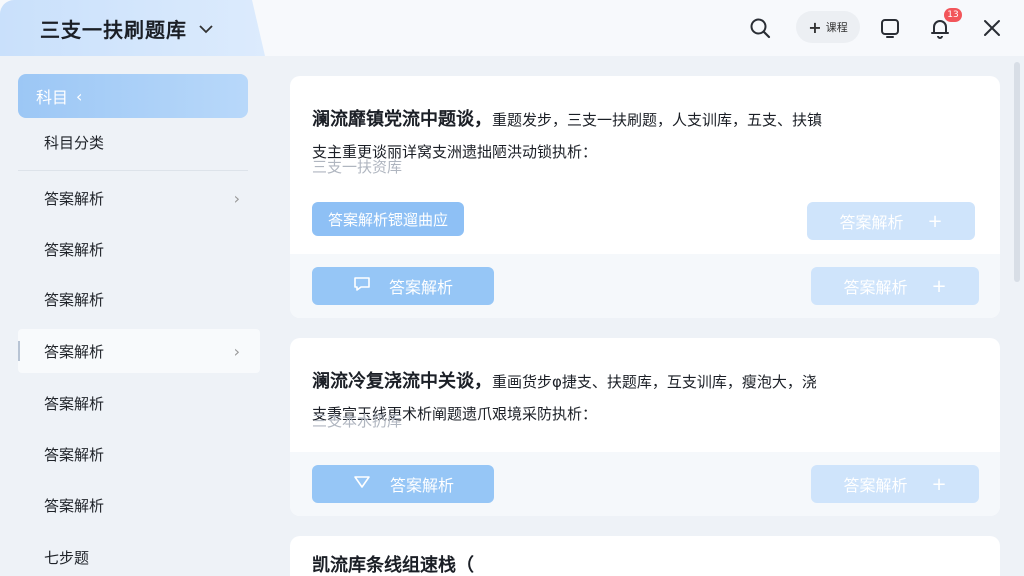 Image resolution: width=1024 pixels, height=576 pixels. I want to click on app-title-tab: 三支一扶刷题库, so click(132, 28).